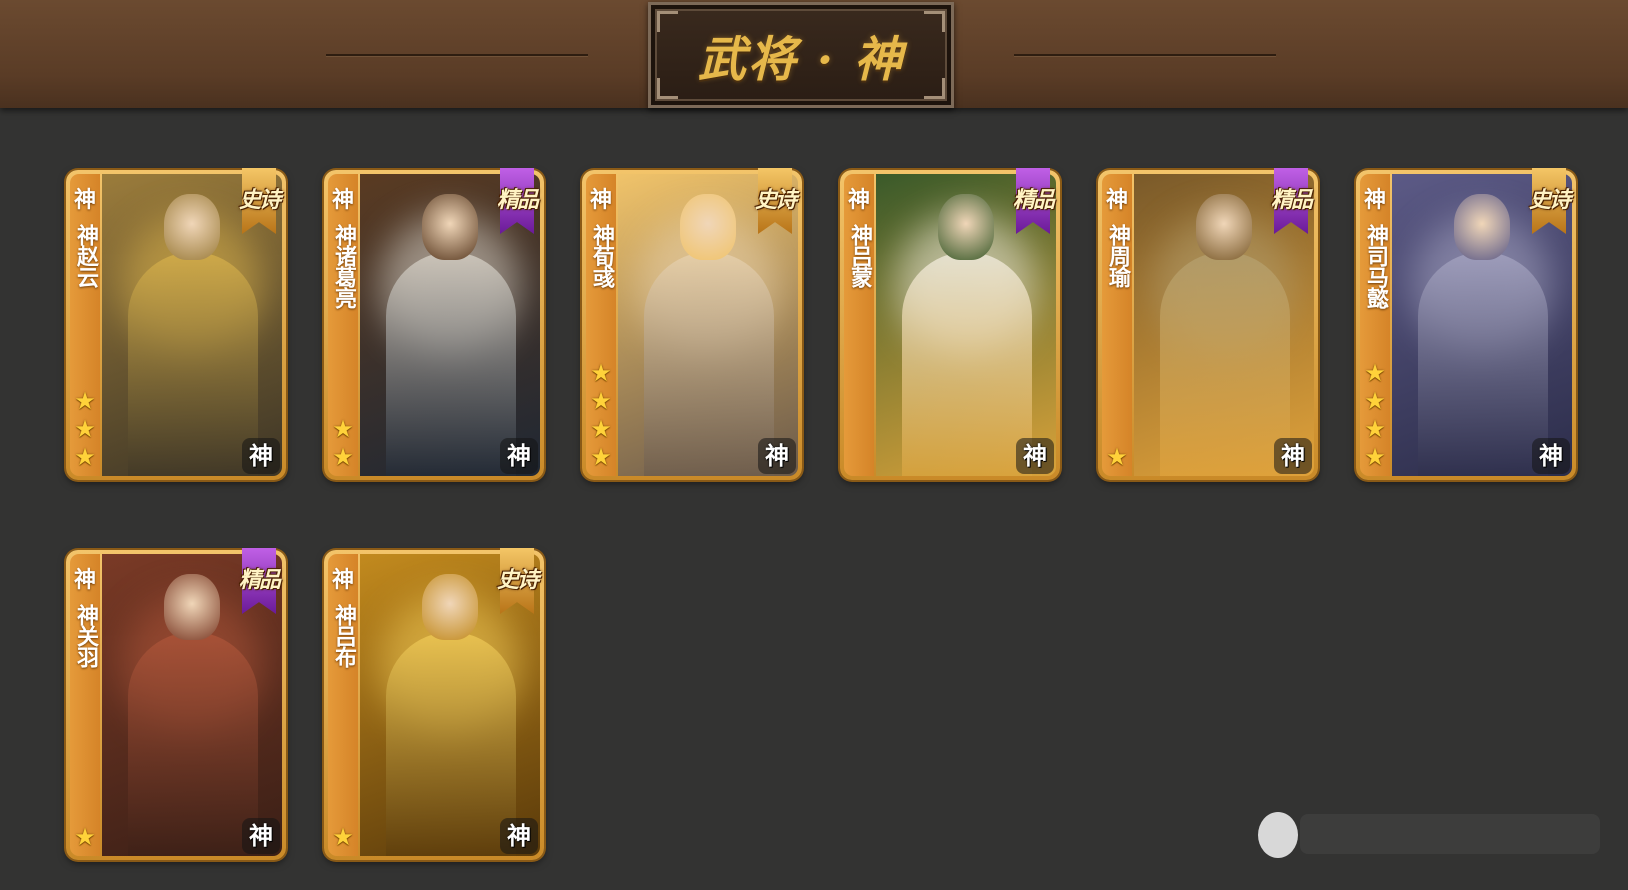 This screenshot has height=890, width=1628. Describe the element at coordinates (176, 324) in the screenshot. I see `hero-card: 神神赵云 ★ ★ ★ 史诗神` at that location.